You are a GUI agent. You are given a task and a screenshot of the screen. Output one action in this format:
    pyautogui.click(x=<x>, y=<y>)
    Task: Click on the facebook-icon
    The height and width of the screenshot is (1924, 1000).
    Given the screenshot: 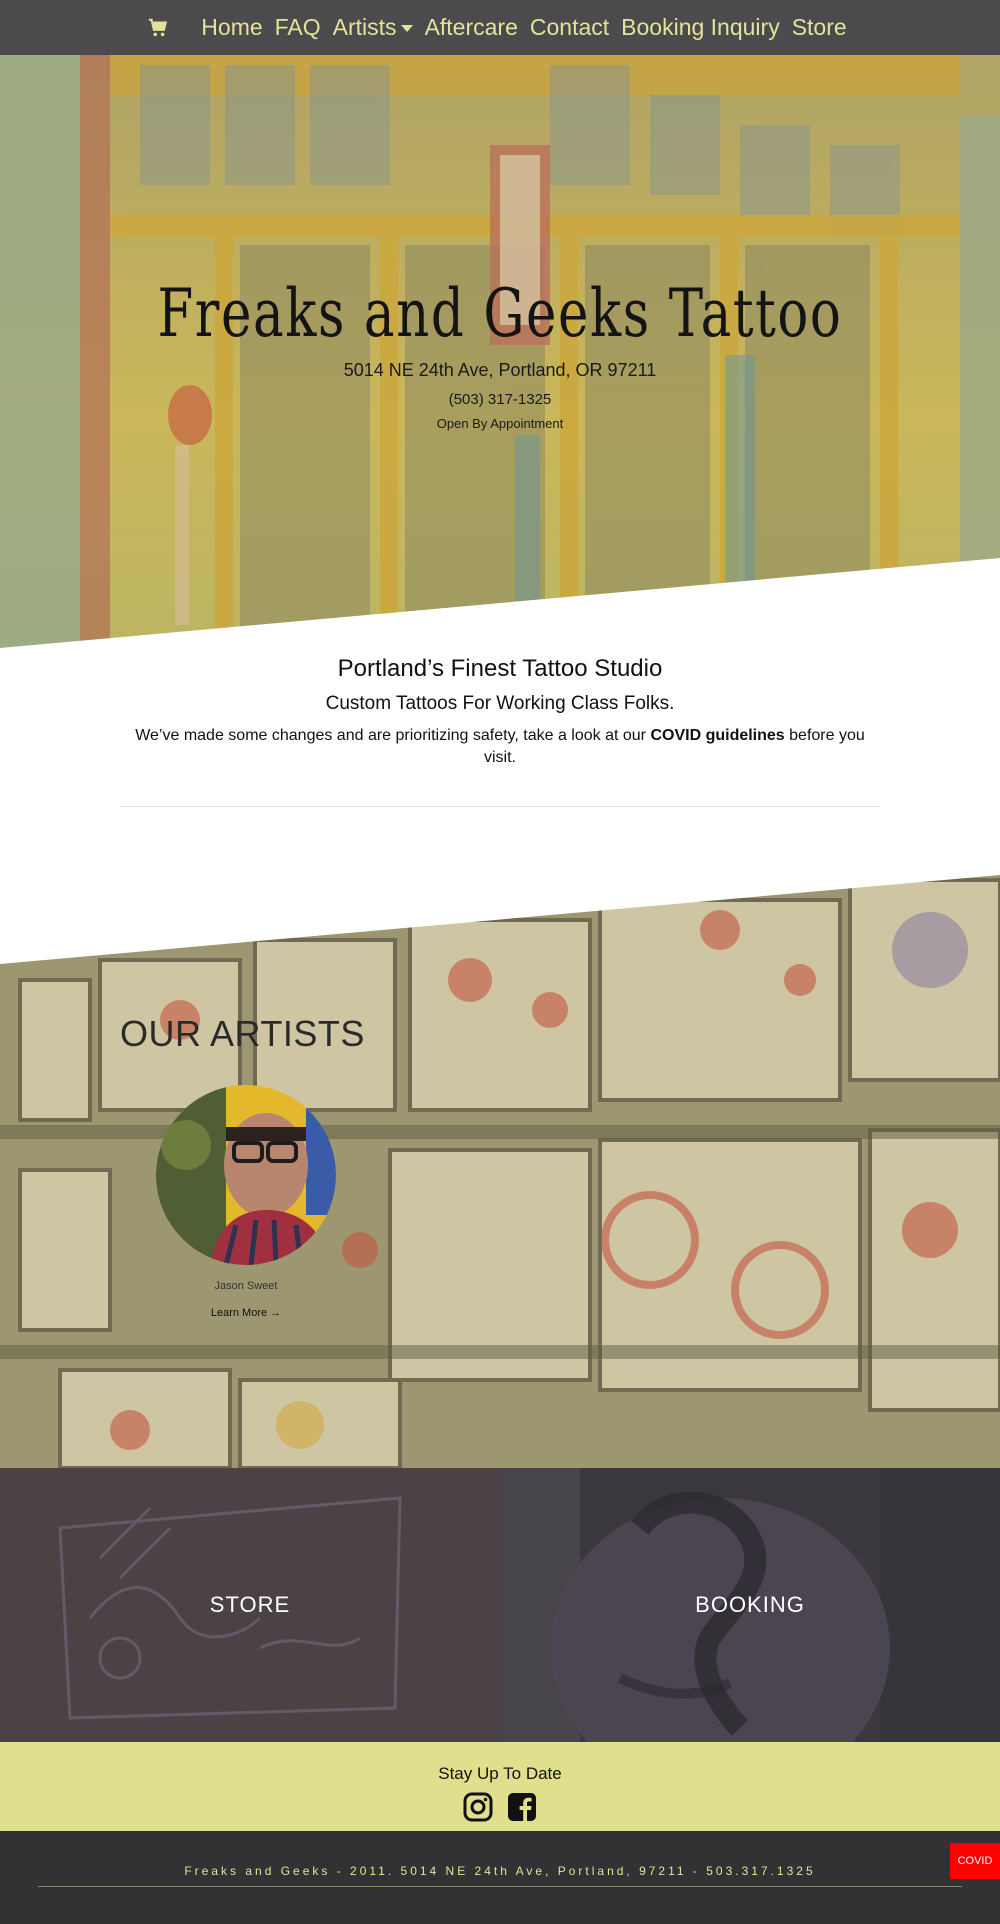 What is the action you would take?
    pyautogui.click(x=522, y=1807)
    